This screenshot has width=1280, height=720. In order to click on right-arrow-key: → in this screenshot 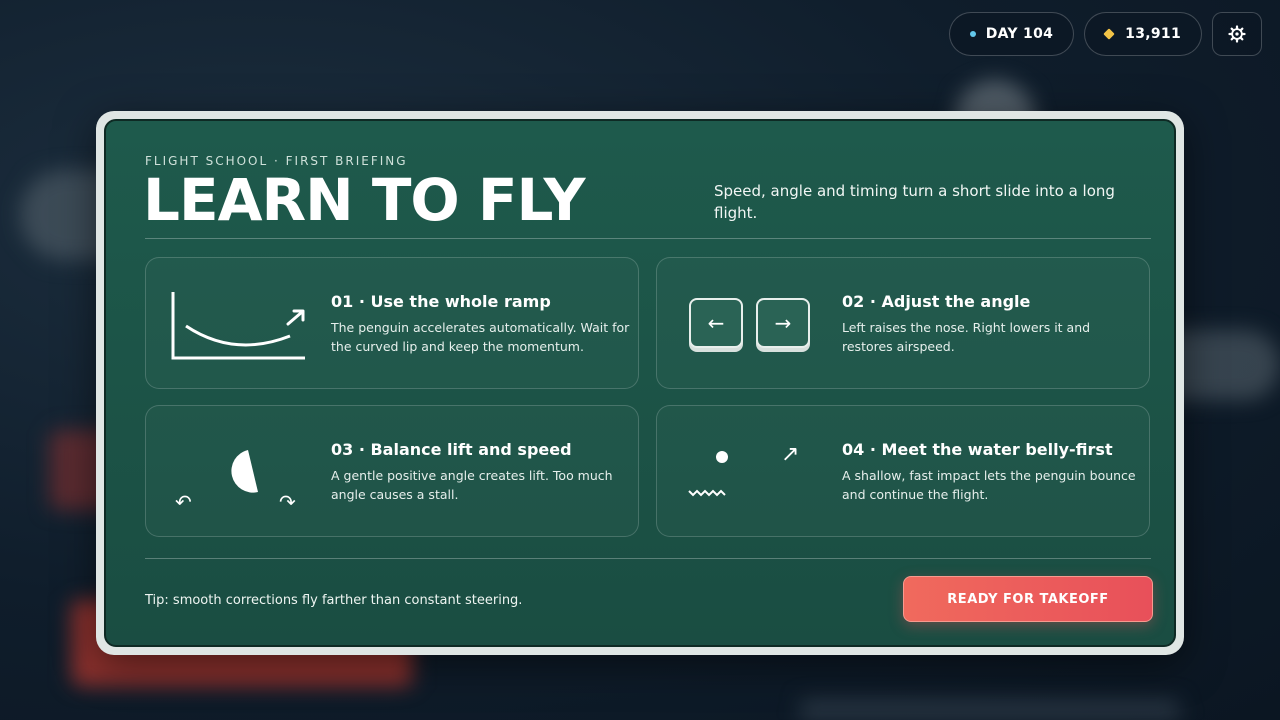, I will do `click(783, 323)`.